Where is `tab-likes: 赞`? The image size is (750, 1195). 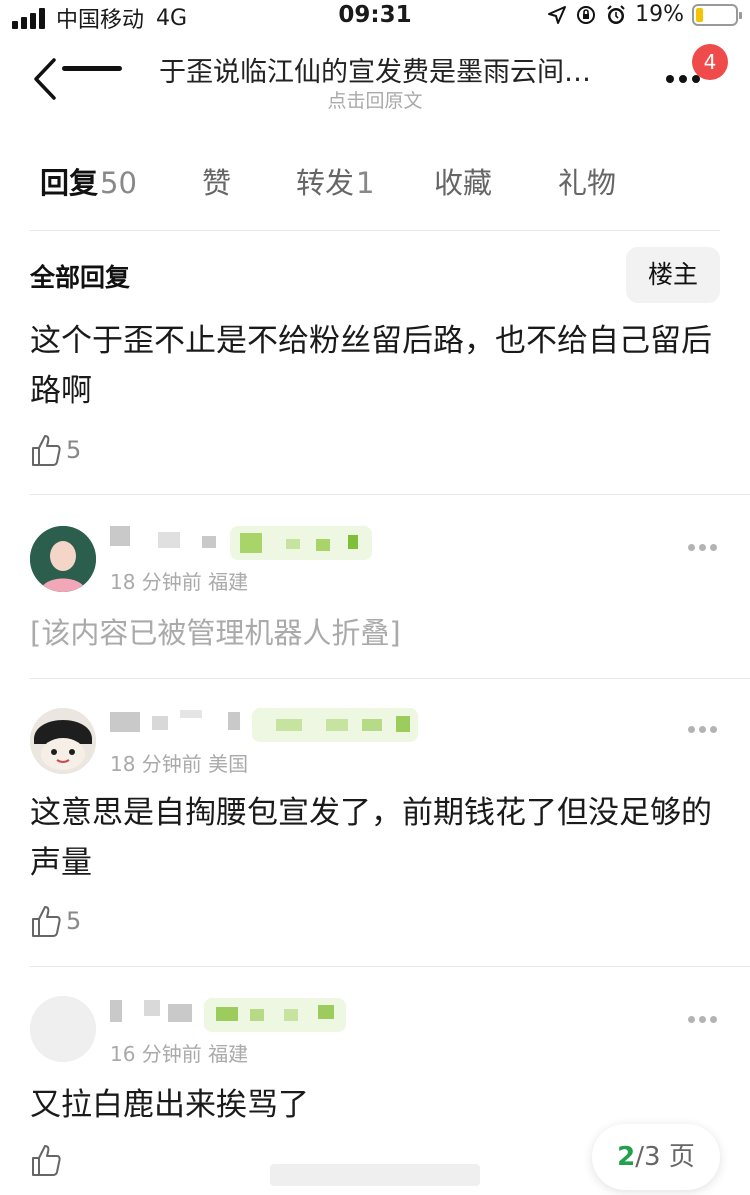
tab-likes: 赞 is located at coordinates (216, 181).